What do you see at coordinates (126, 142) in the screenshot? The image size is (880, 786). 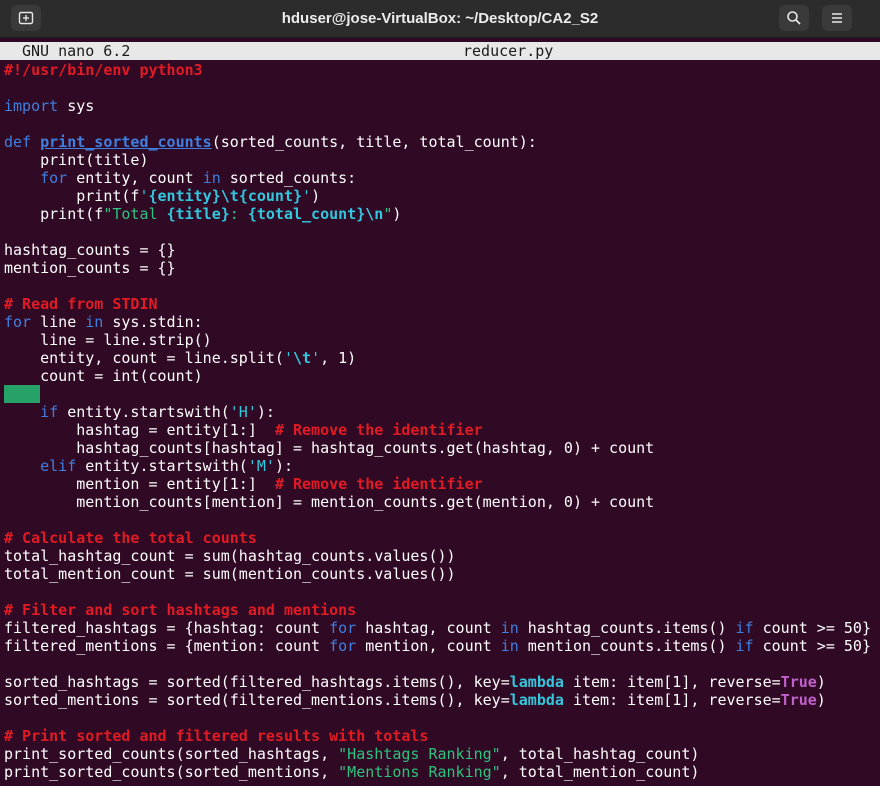 I see `code-token: print_sorted_counts` at bounding box center [126, 142].